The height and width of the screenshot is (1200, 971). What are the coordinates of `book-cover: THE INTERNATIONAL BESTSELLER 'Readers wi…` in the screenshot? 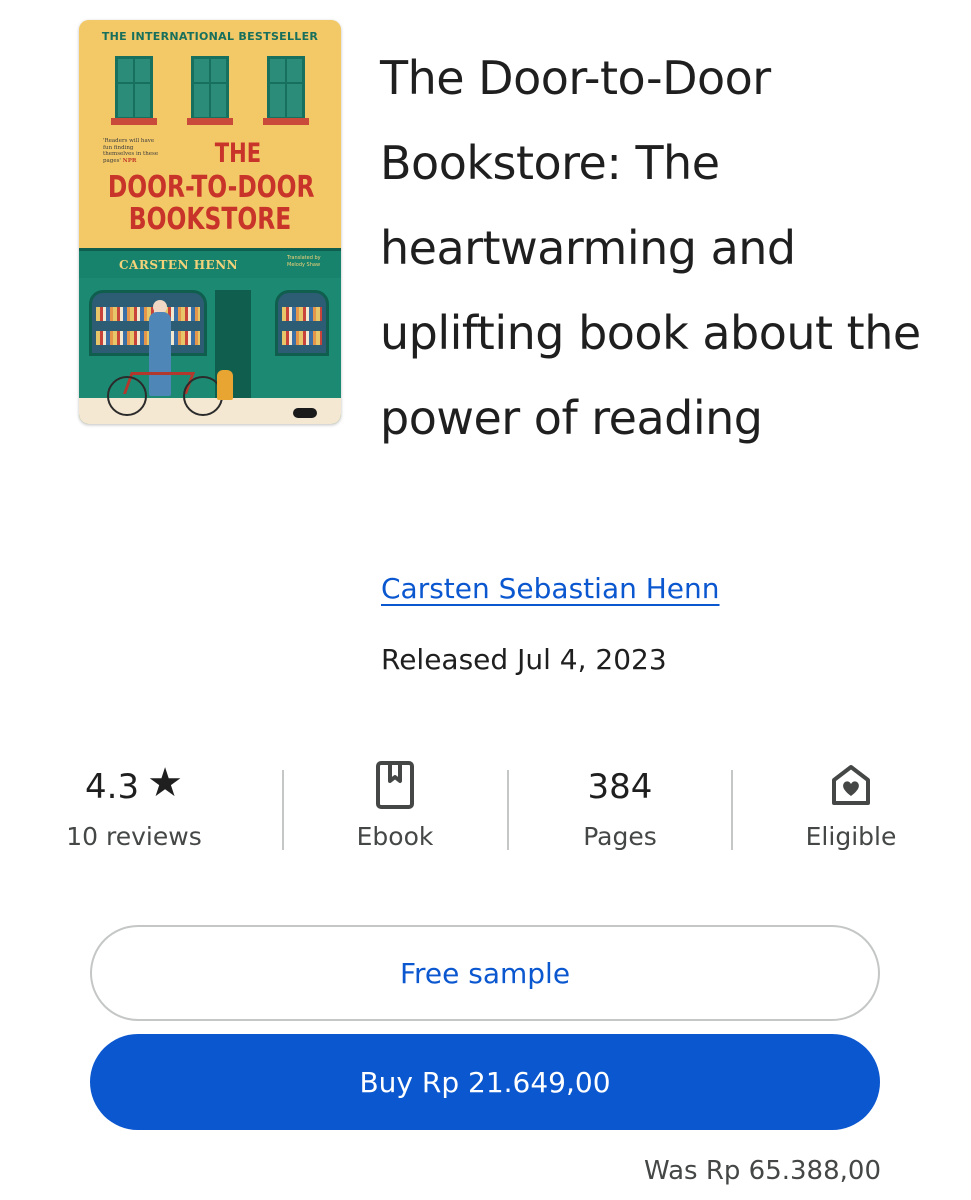 It's located at (210, 222).